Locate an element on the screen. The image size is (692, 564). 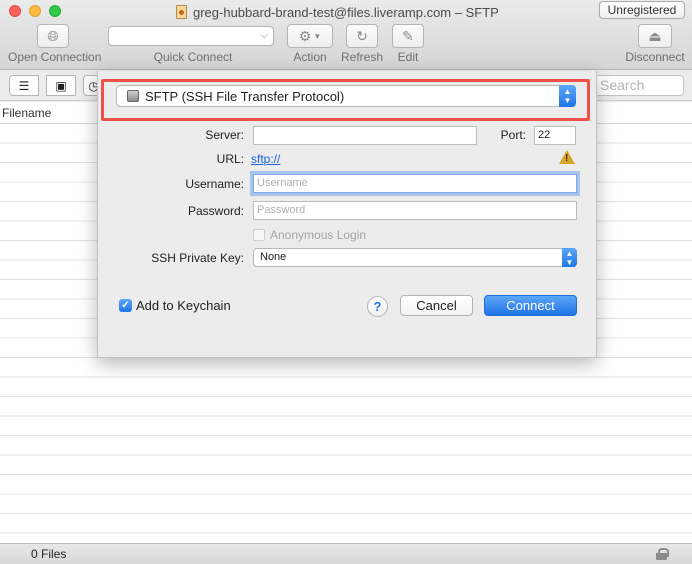
action-button: ⚙︎ ▼ is located at coordinates (310, 36).